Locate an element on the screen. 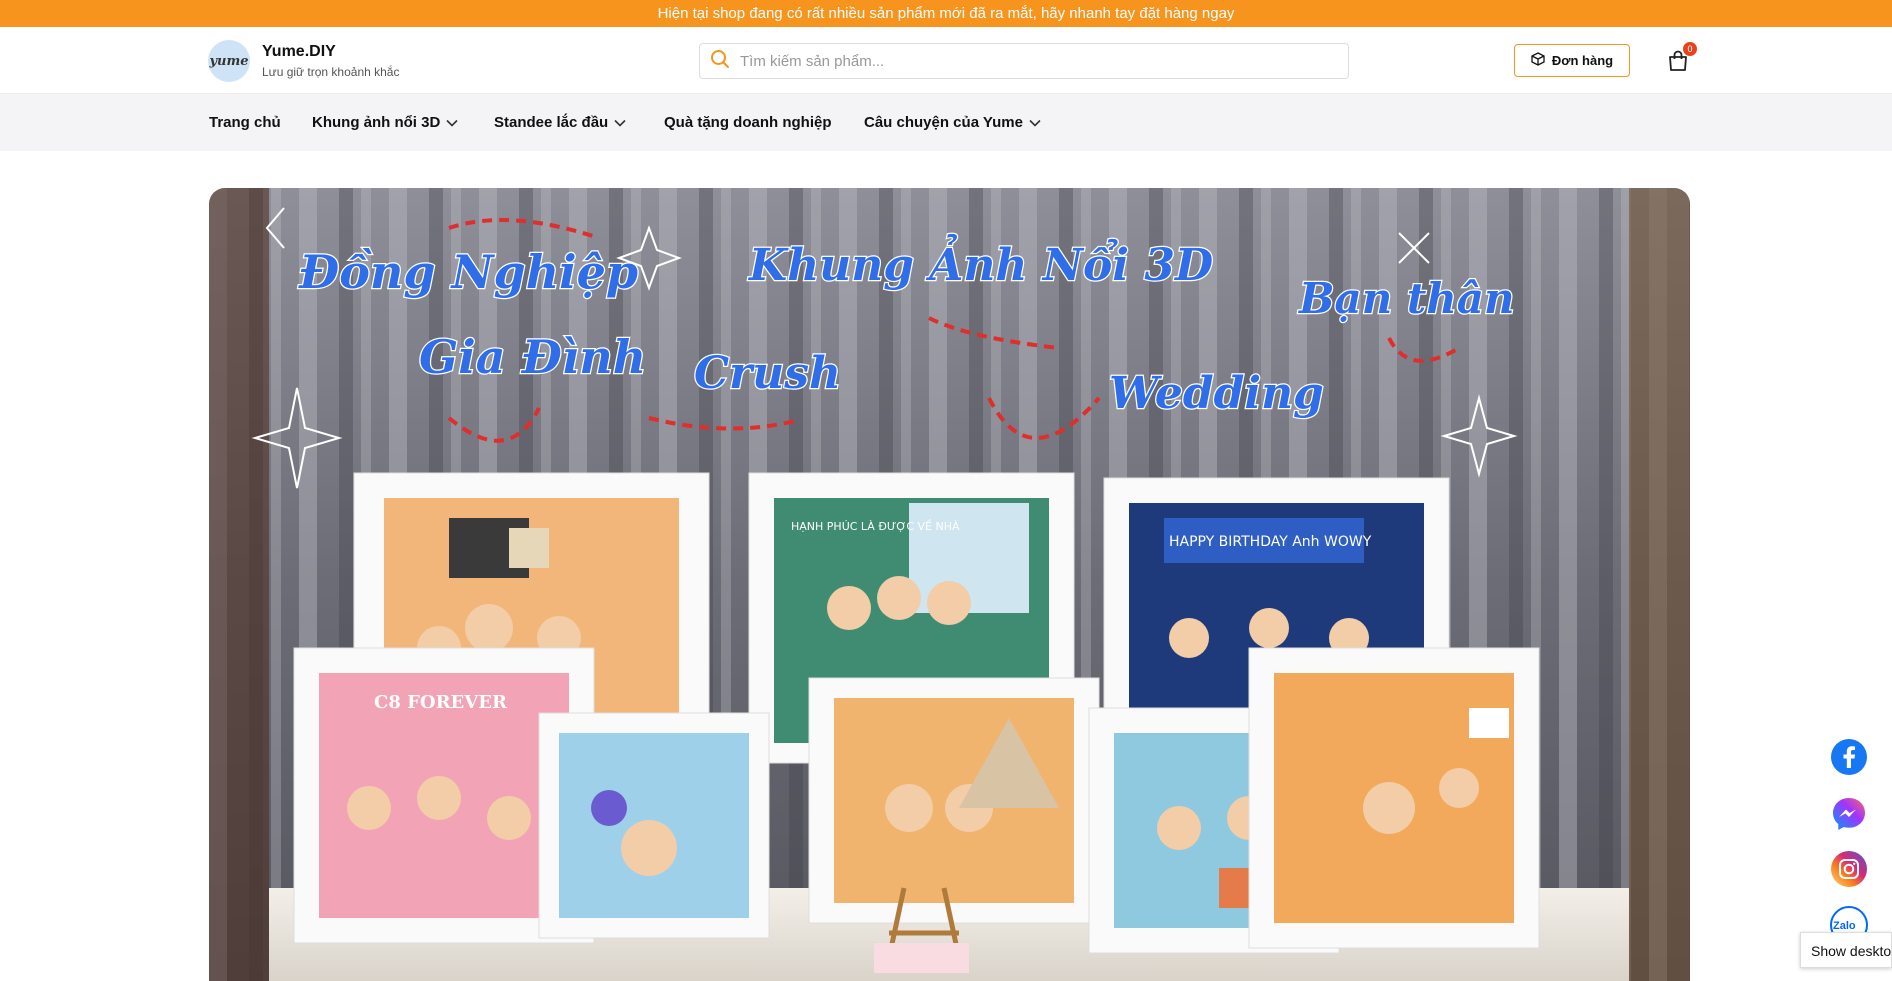 Image resolution: width=1892 pixels, height=981 pixels. nav-item-label: Câu chuyện của Yume is located at coordinates (943, 122).